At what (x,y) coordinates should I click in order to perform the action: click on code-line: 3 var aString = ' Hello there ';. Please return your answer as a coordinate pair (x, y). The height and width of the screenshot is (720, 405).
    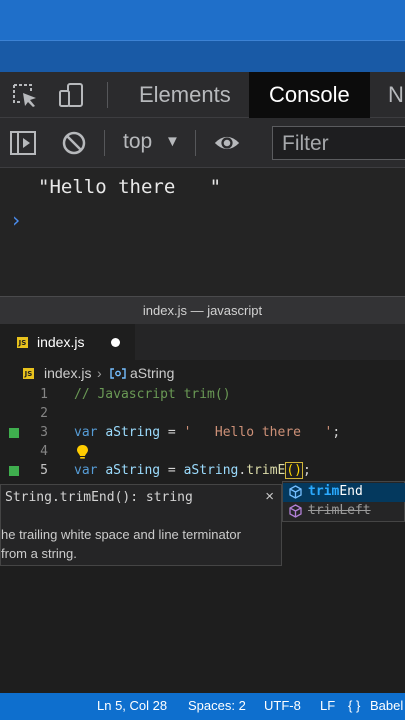
    Looking at the image, I should click on (202, 433).